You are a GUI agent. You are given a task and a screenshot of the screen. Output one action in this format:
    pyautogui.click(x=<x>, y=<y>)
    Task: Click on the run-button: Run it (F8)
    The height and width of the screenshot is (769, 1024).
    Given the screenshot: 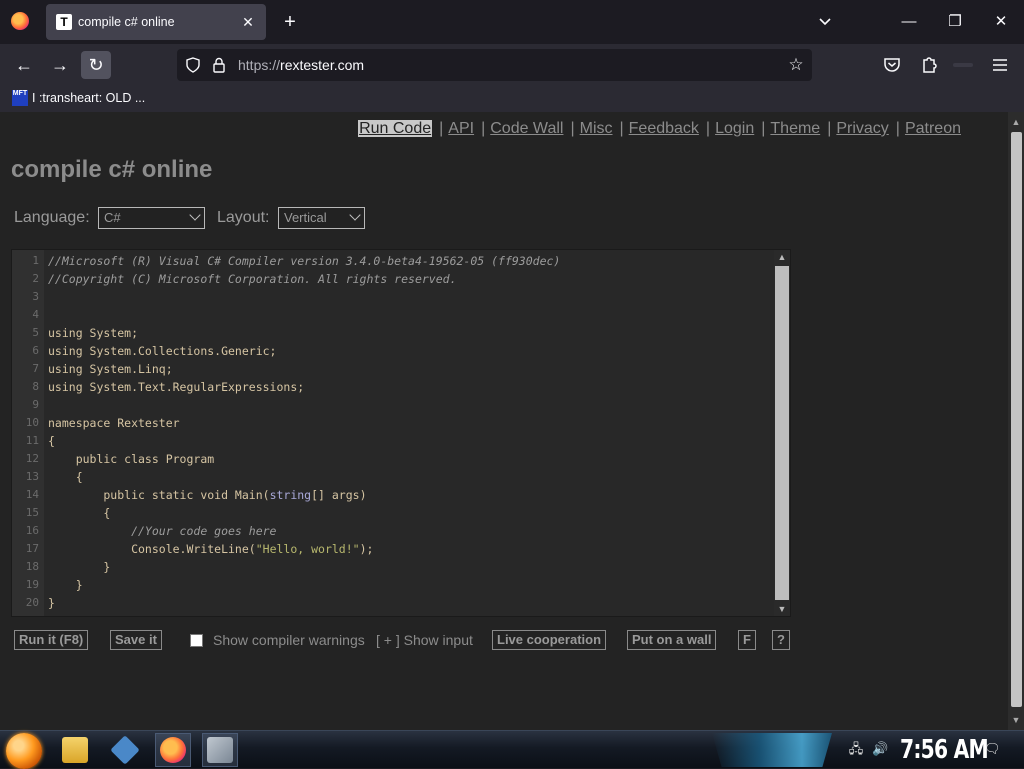 What is the action you would take?
    pyautogui.click(x=51, y=640)
    